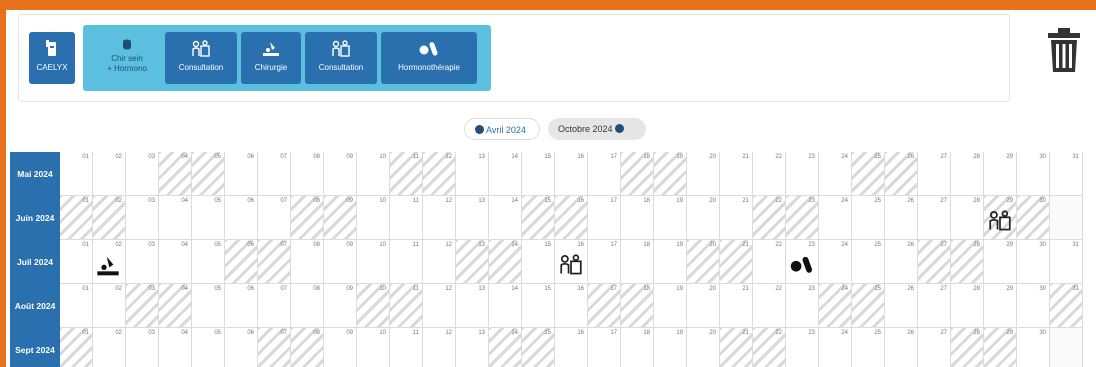 Image resolution: width=1096 pixels, height=367 pixels. Describe the element at coordinates (505, 347) in the screenshot. I see `day-cell: 14` at that location.